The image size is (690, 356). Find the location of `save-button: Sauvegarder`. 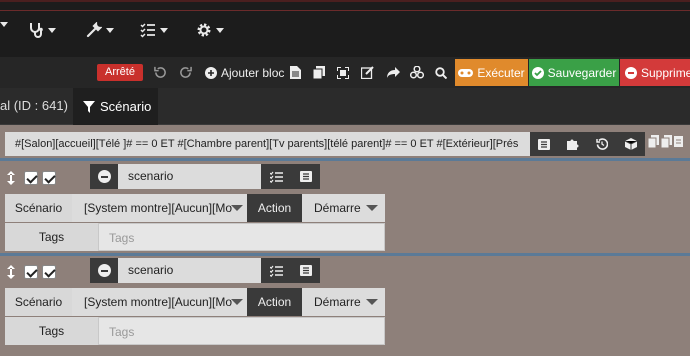

save-button: Sauvegarder is located at coordinates (574, 72).